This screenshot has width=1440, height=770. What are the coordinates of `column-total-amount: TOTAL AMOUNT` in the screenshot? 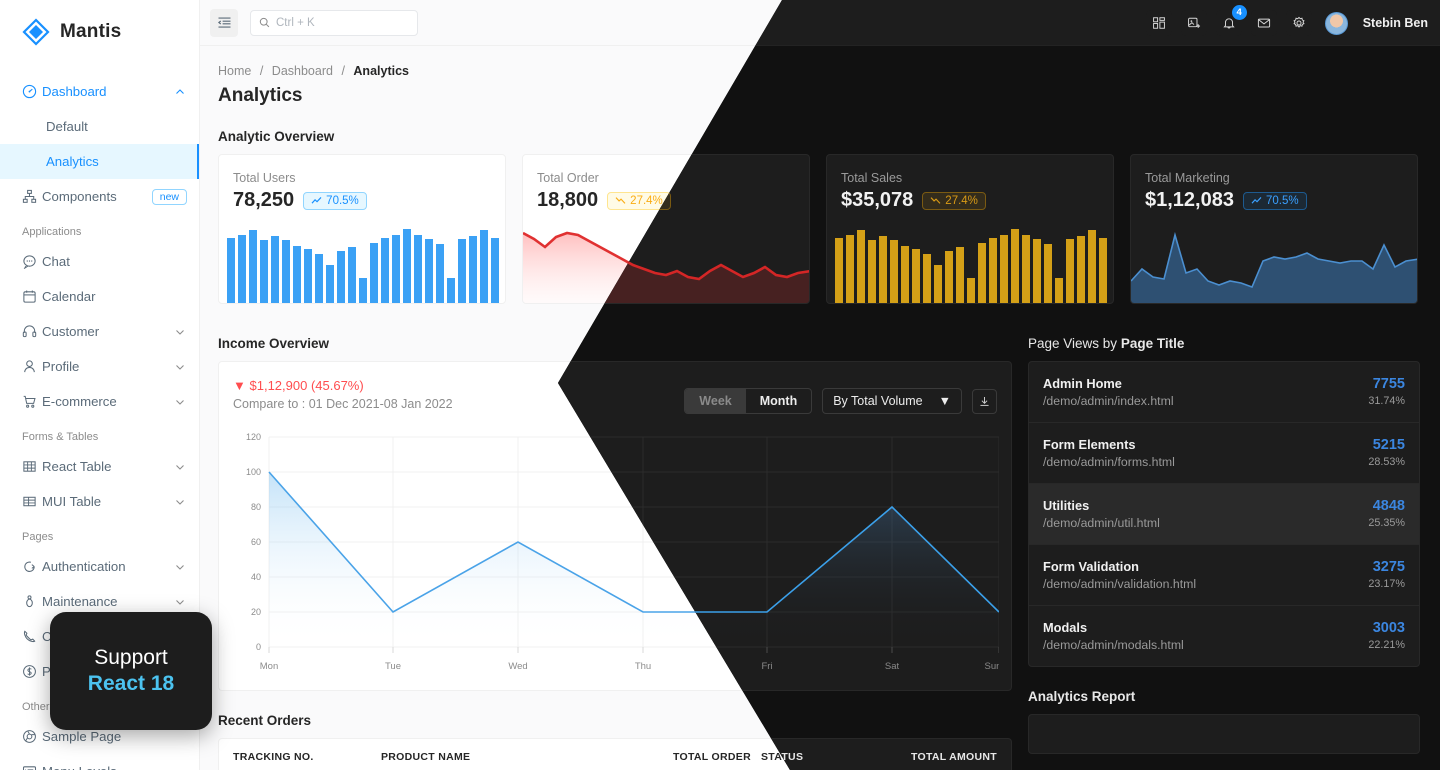 It's located at (919, 757).